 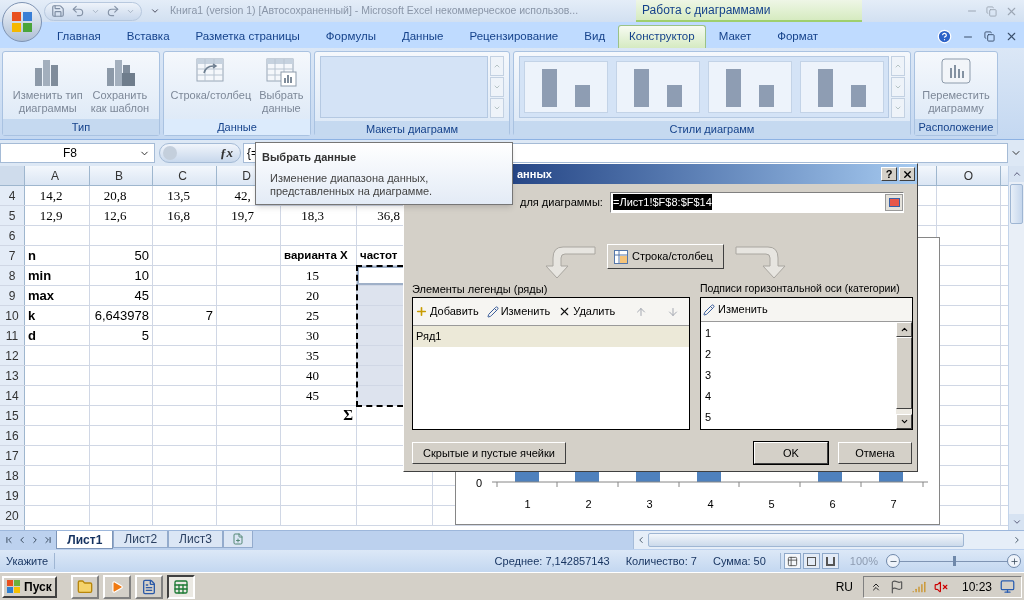 I want to click on scroll-up-icon, so click(x=1016, y=174).